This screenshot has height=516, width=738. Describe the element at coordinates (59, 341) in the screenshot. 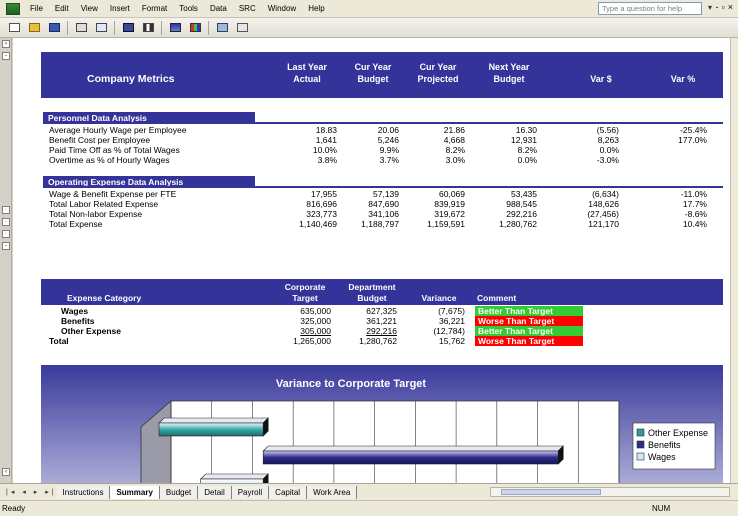

I see `row-label: Total` at that location.